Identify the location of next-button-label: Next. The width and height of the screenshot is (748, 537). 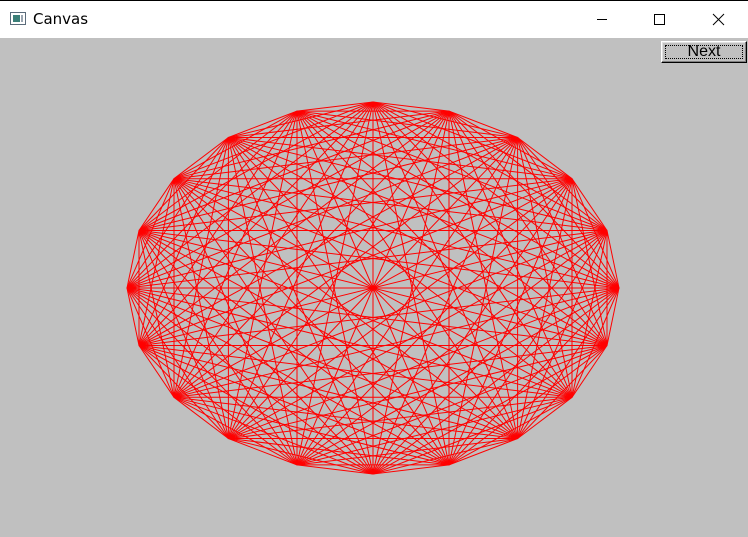
(704, 51).